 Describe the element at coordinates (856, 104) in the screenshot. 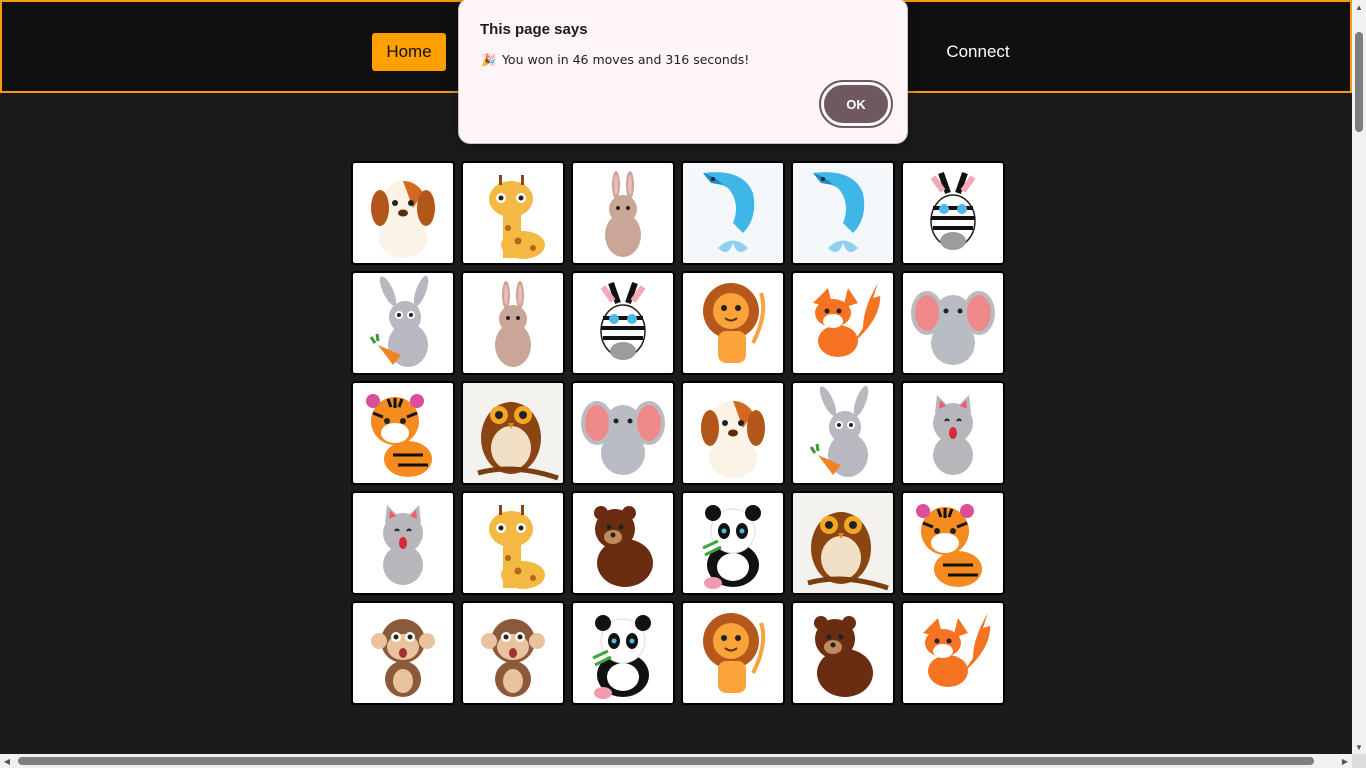

I see `ok-button: OK` at that location.